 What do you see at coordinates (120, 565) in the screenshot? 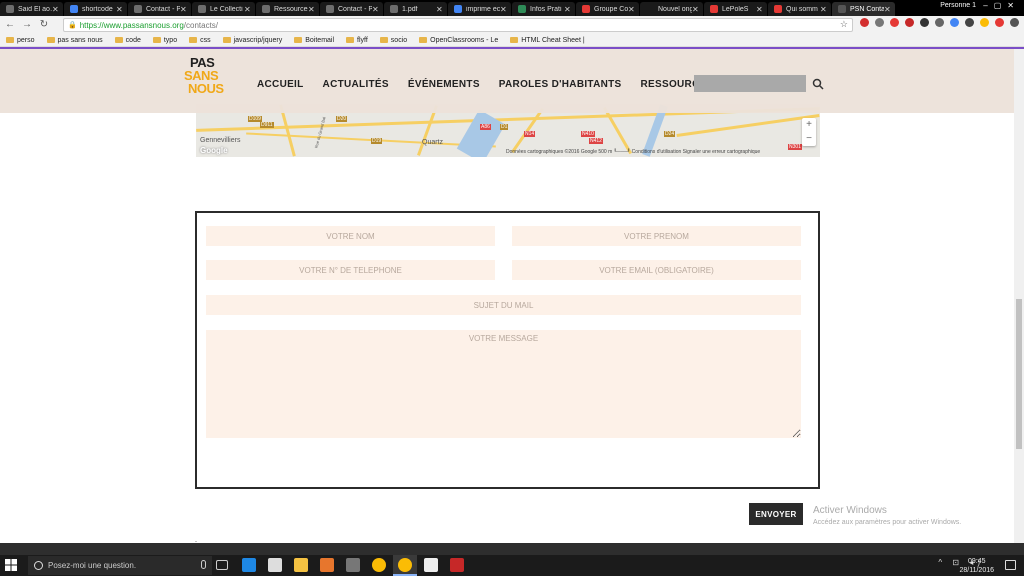
I see `cortana-search: Posez-moi une question.` at bounding box center [120, 565].